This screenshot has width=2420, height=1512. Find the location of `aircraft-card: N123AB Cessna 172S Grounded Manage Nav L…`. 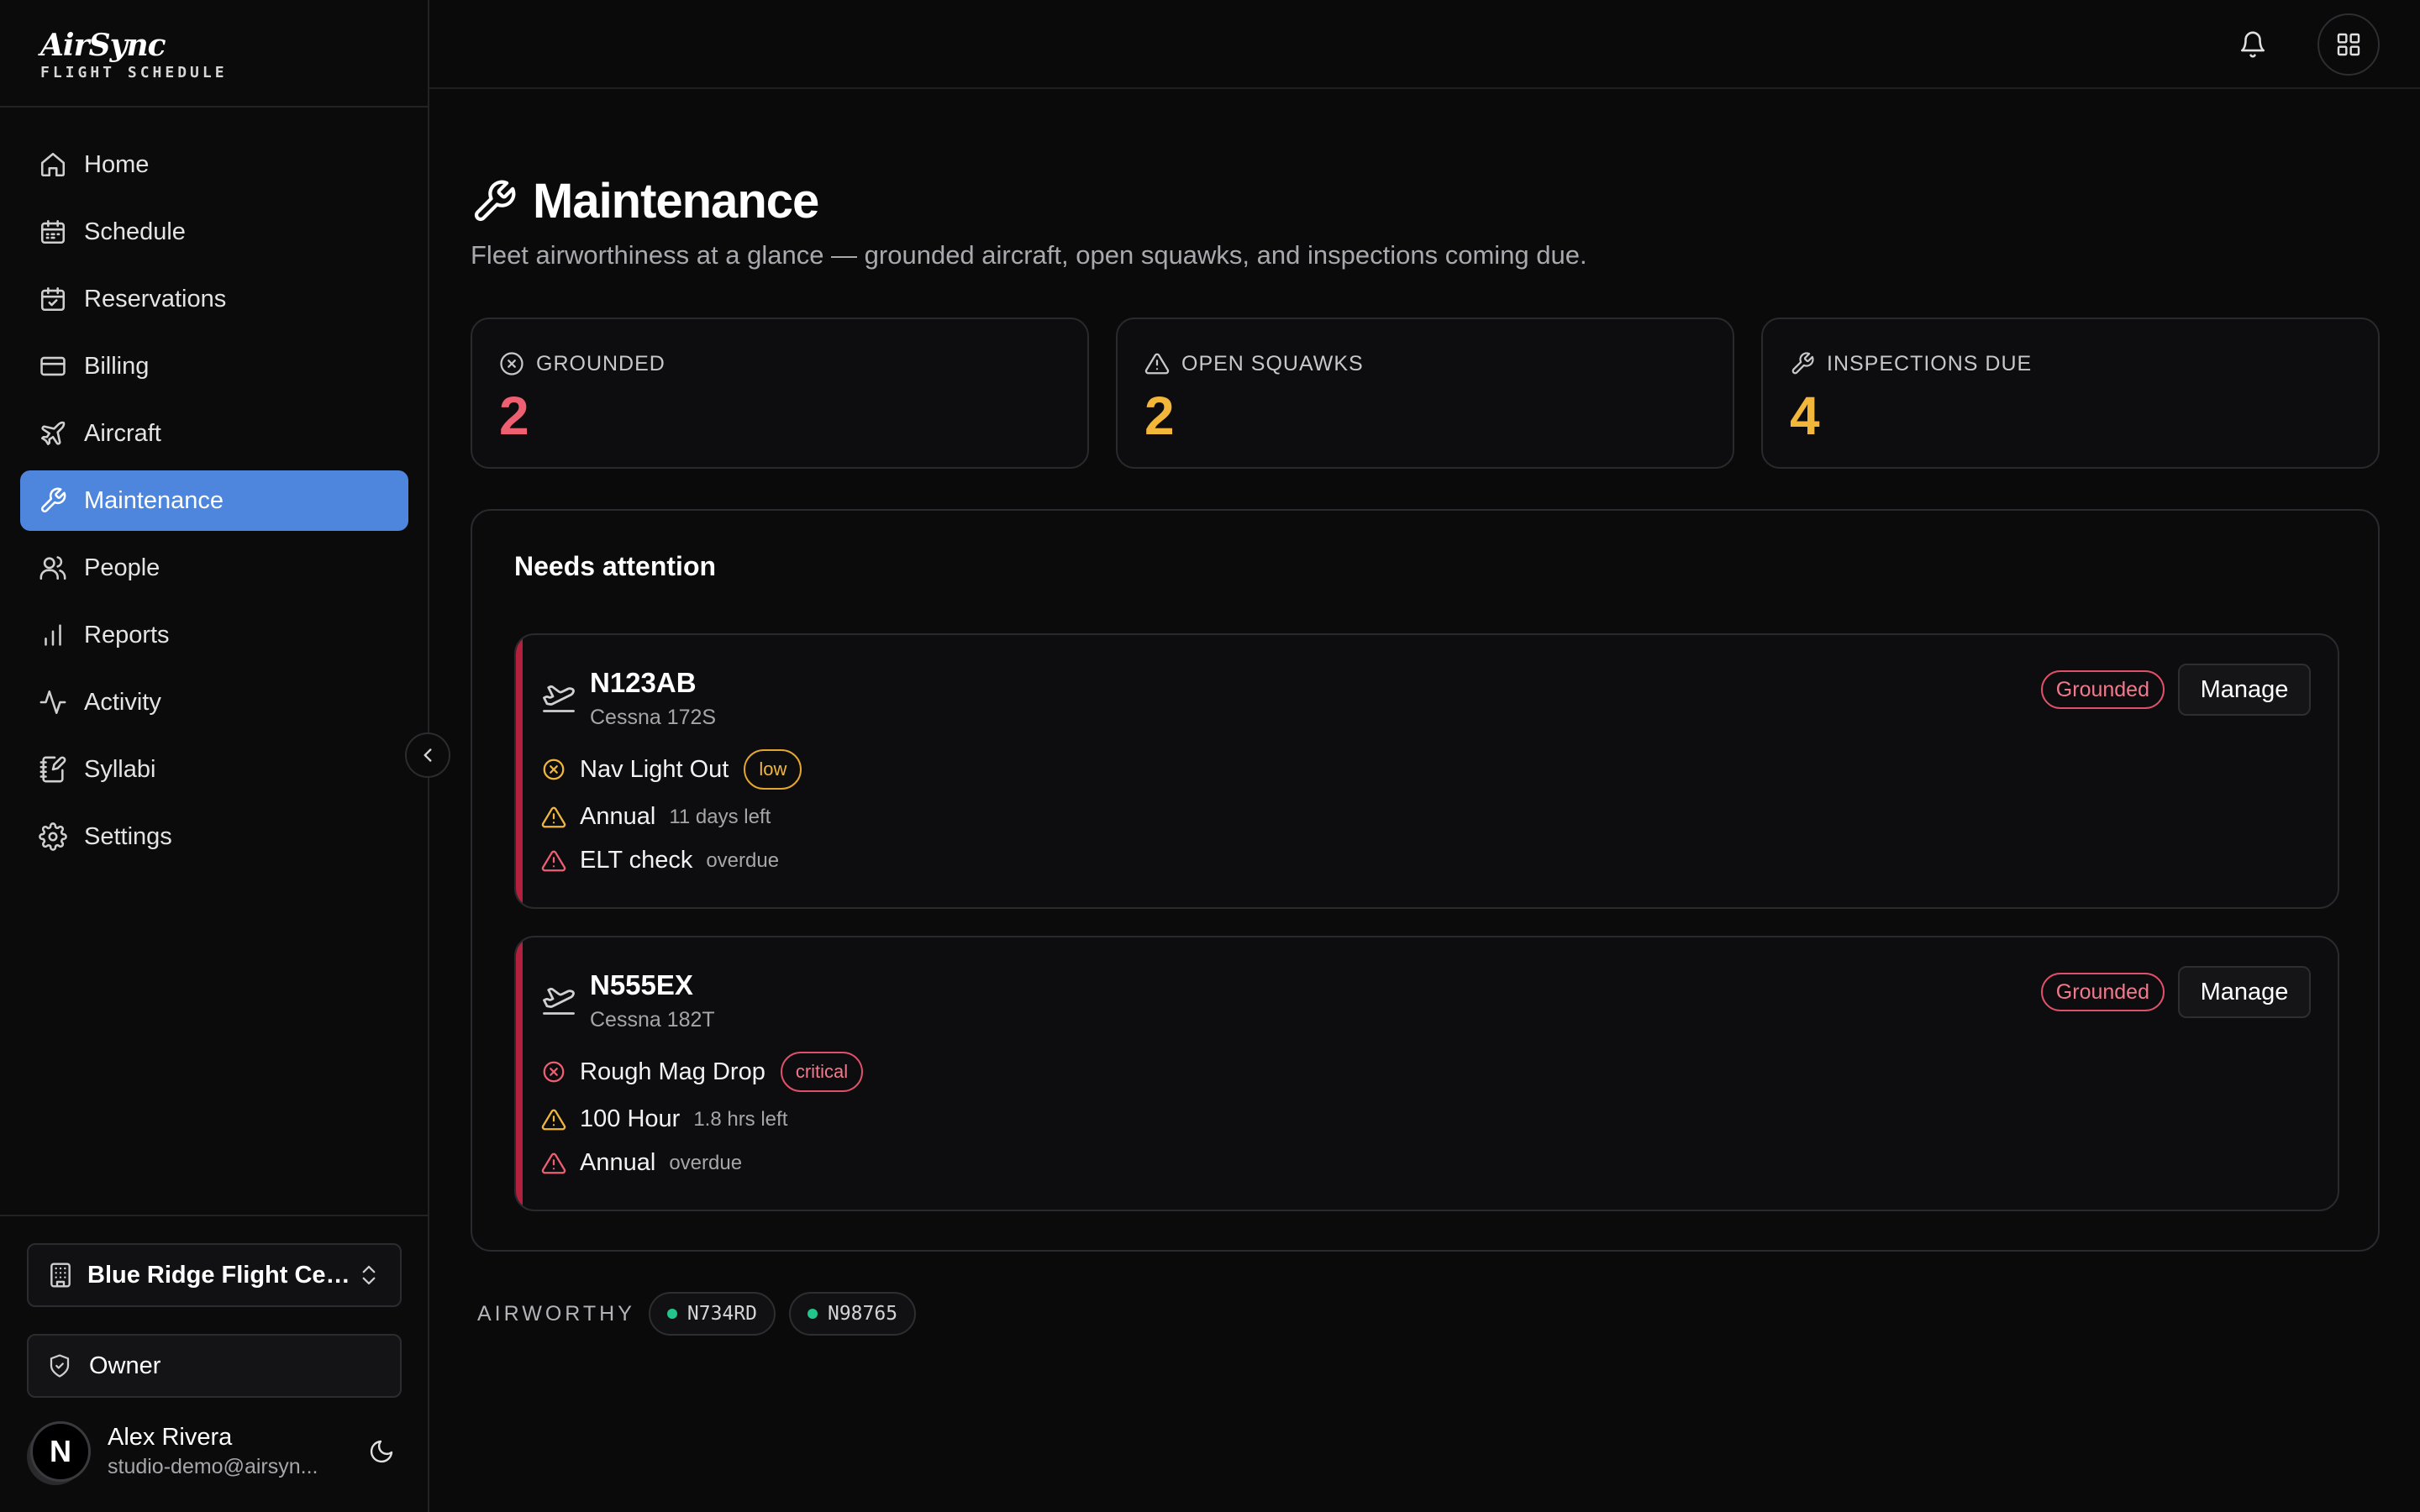

aircraft-card: N123AB Cessna 172S Grounded Manage Nav L… is located at coordinates (1426, 771).